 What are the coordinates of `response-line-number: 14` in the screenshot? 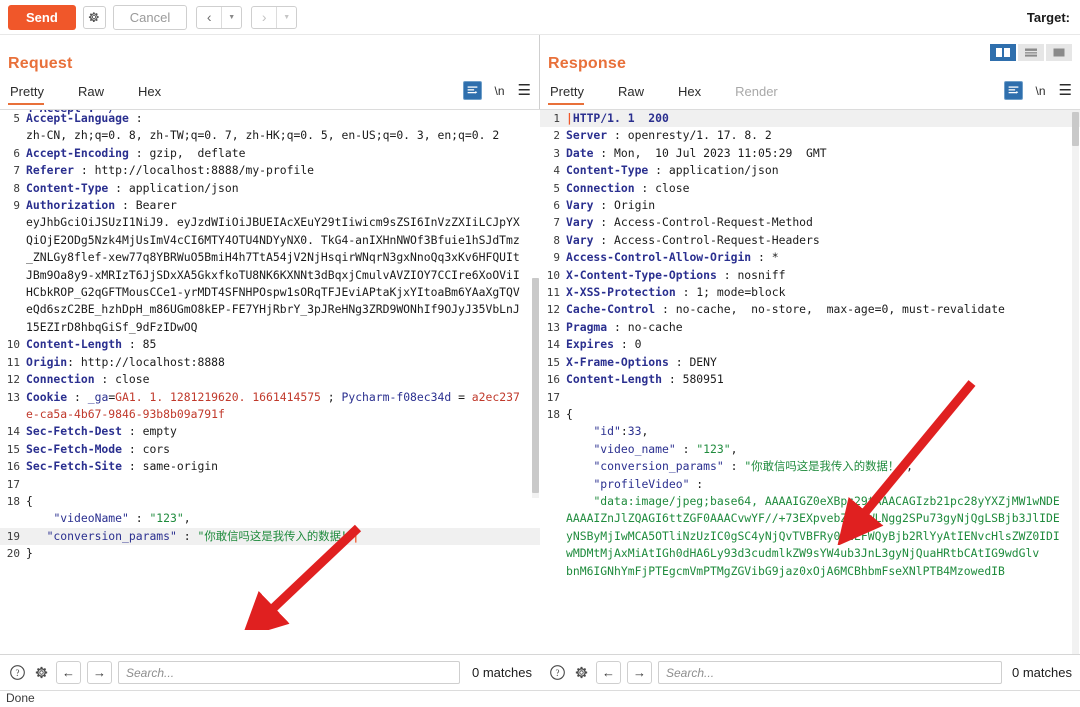 It's located at (553, 345).